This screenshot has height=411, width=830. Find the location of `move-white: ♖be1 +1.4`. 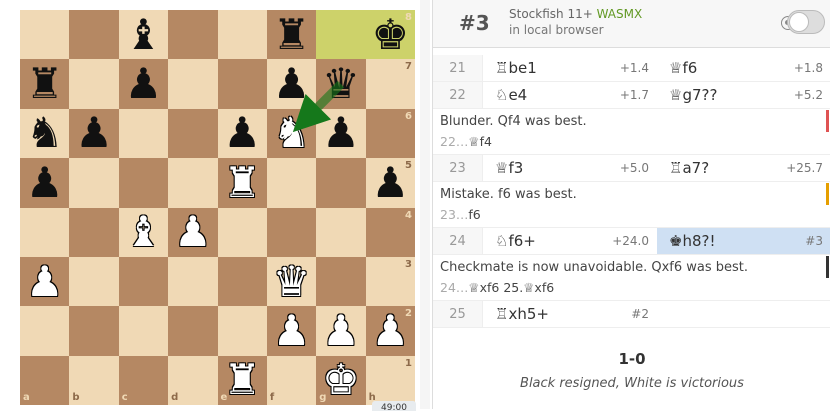

move-white: ♖be1 +1.4 is located at coordinates (570, 68).